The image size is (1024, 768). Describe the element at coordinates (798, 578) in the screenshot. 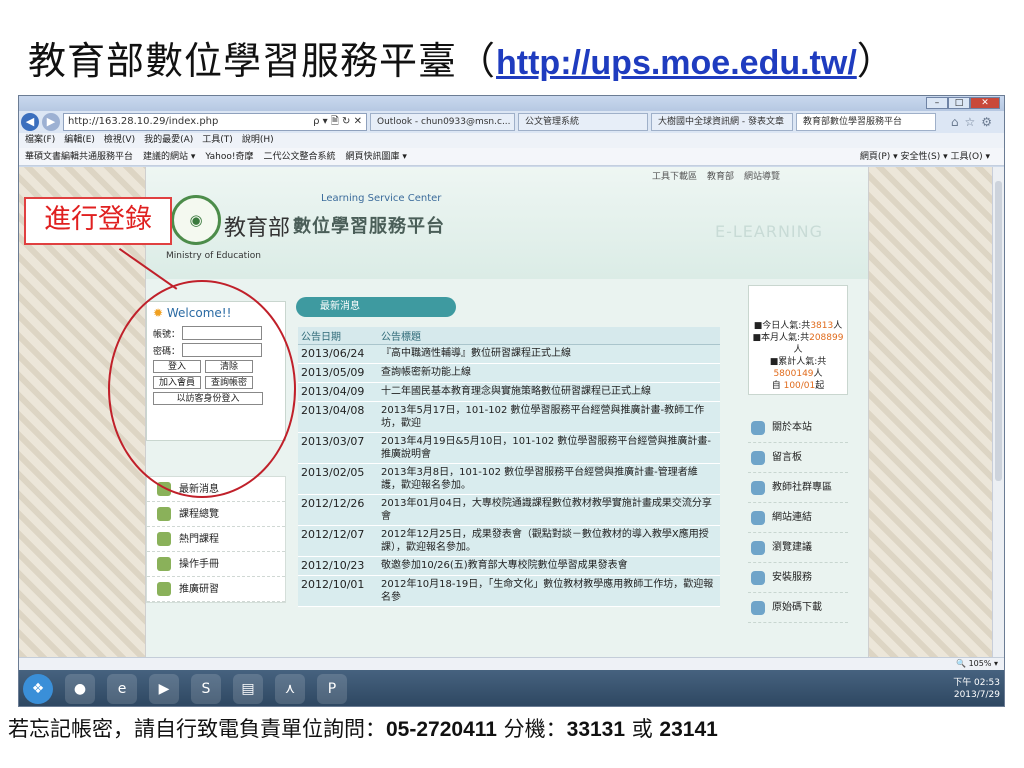

I see `nav-install: 安裝服務` at that location.